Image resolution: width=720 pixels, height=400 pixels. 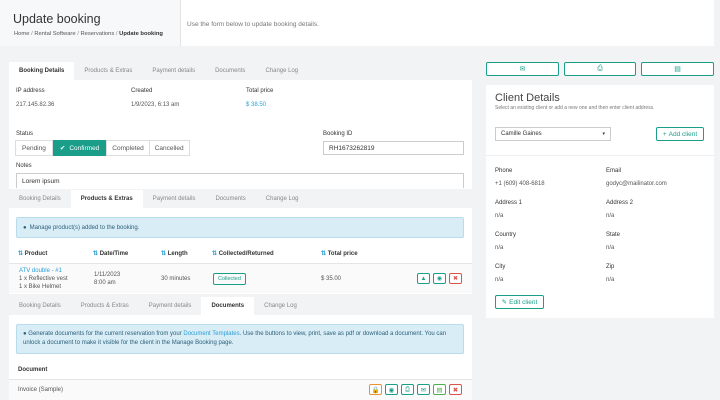 What do you see at coordinates (610, 248) in the screenshot?
I see `state-value: n/a` at bounding box center [610, 248].